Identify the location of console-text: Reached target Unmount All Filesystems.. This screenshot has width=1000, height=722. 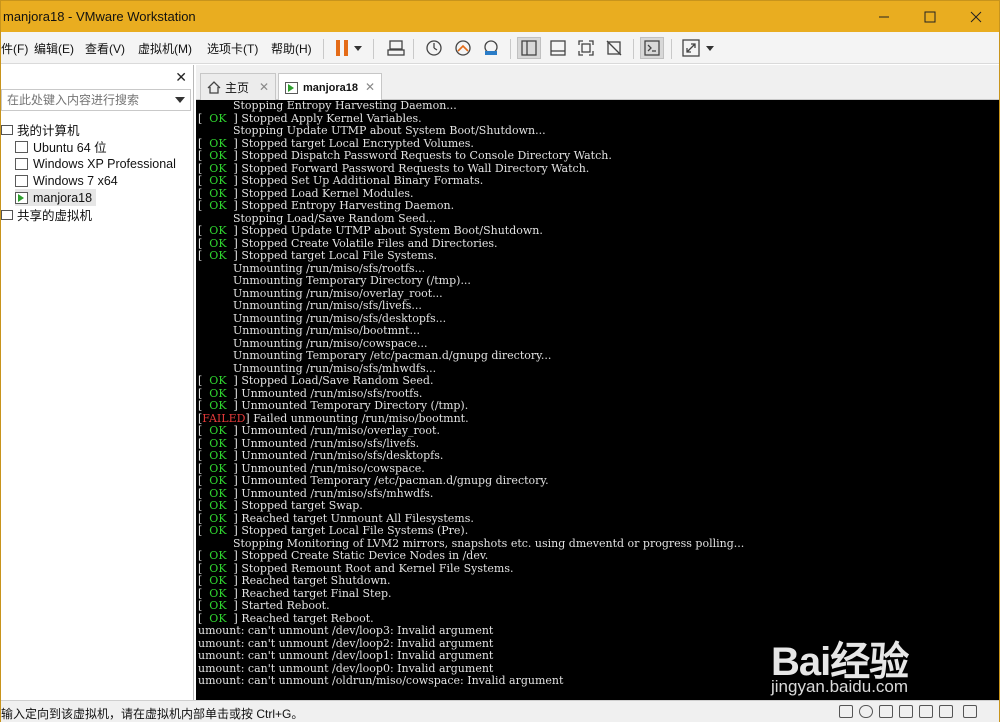
(357, 518).